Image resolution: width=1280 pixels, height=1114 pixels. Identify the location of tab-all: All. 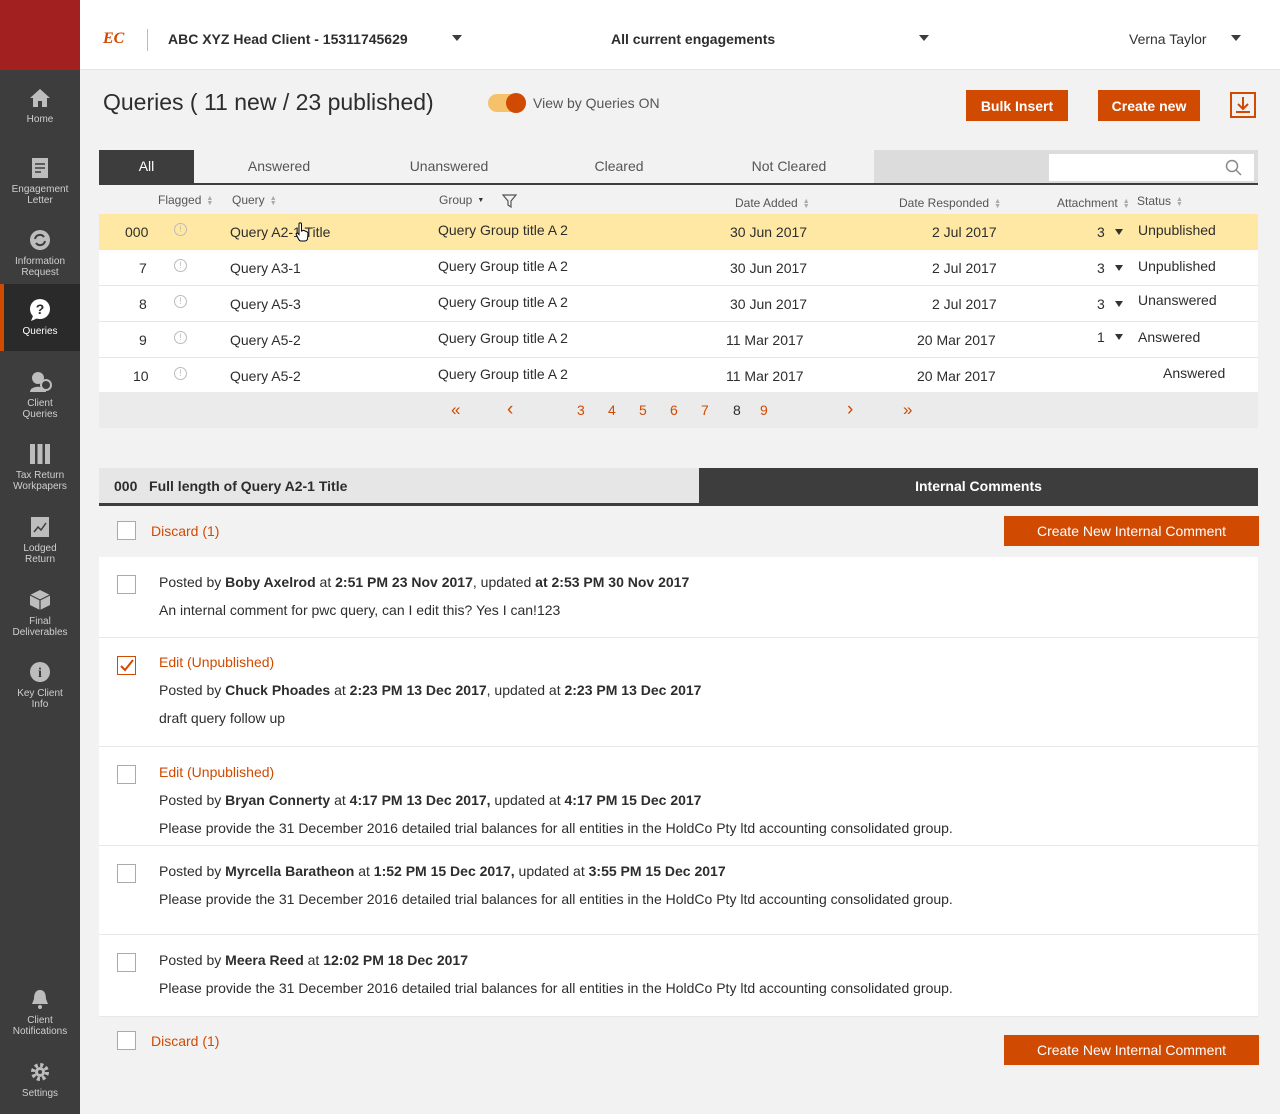
(146, 166).